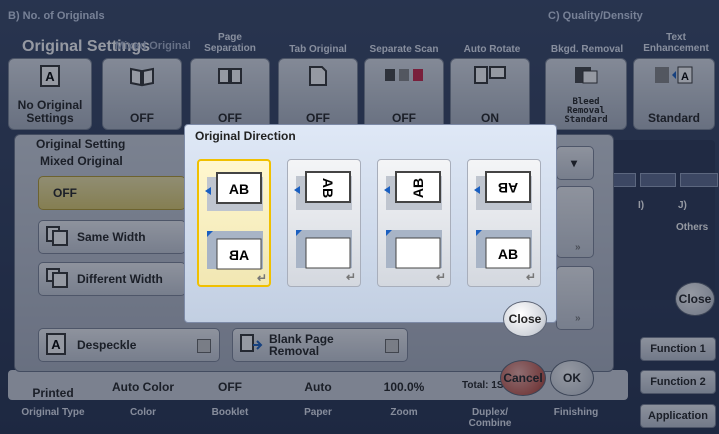  I want to click on popup-close-button: Close, so click(525, 319).